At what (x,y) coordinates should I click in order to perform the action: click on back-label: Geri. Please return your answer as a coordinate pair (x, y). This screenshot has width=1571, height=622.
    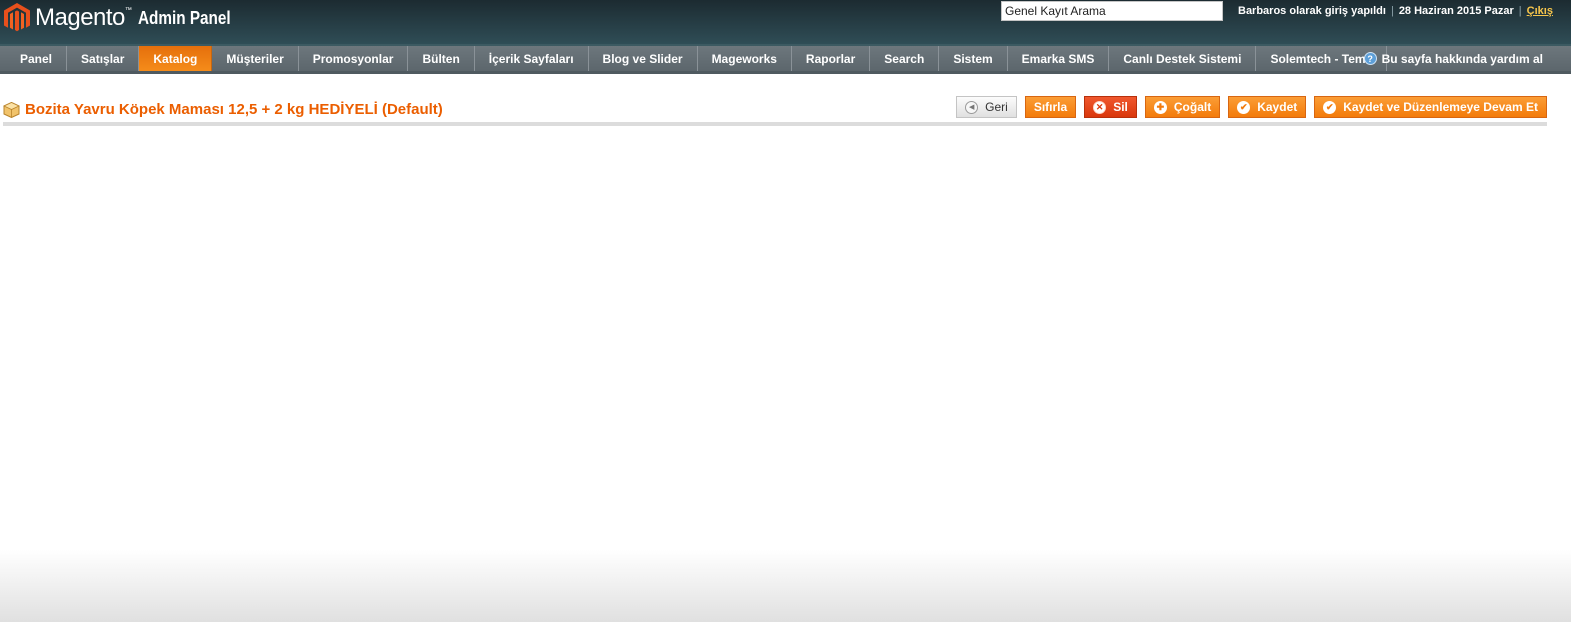
    Looking at the image, I should click on (996, 107).